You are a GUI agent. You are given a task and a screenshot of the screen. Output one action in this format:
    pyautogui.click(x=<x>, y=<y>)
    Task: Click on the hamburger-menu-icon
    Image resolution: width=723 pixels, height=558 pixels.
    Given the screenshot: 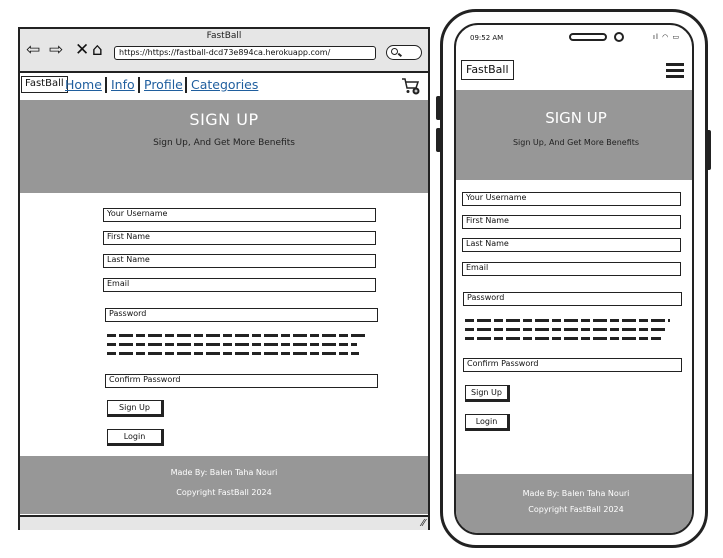 What is the action you would take?
    pyautogui.click(x=675, y=71)
    